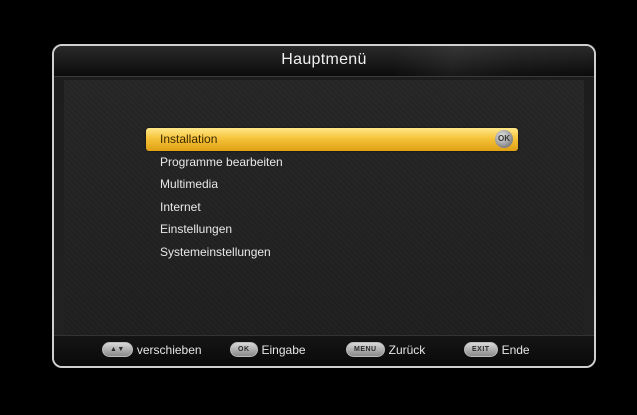  Describe the element at coordinates (332, 229) in the screenshot. I see `menu-item-einstellungen: Einstellungen` at that location.